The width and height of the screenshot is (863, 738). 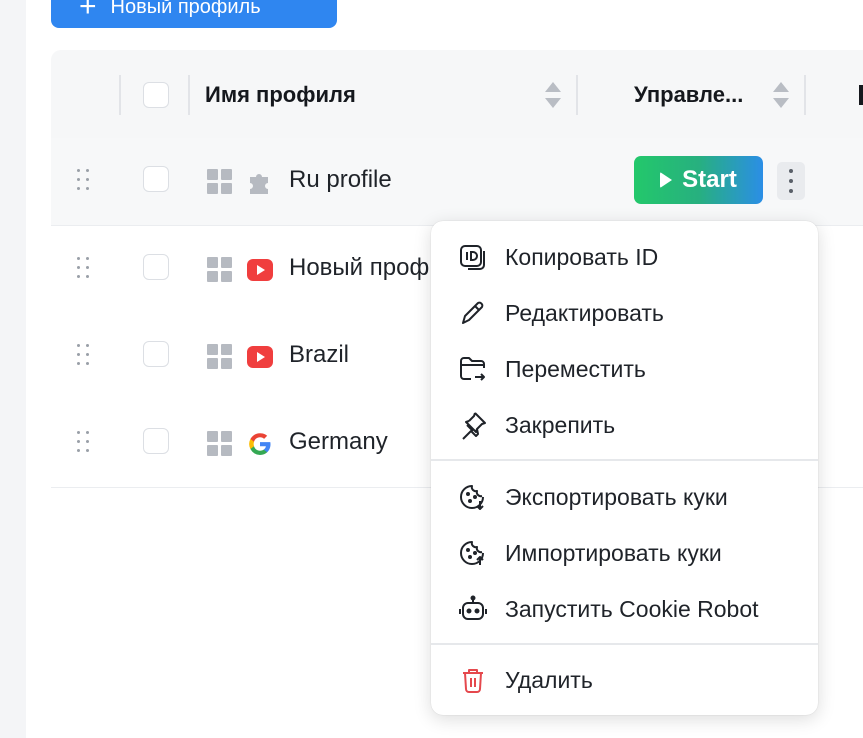 I want to click on profile-name: Новый проф, so click(x=359, y=268).